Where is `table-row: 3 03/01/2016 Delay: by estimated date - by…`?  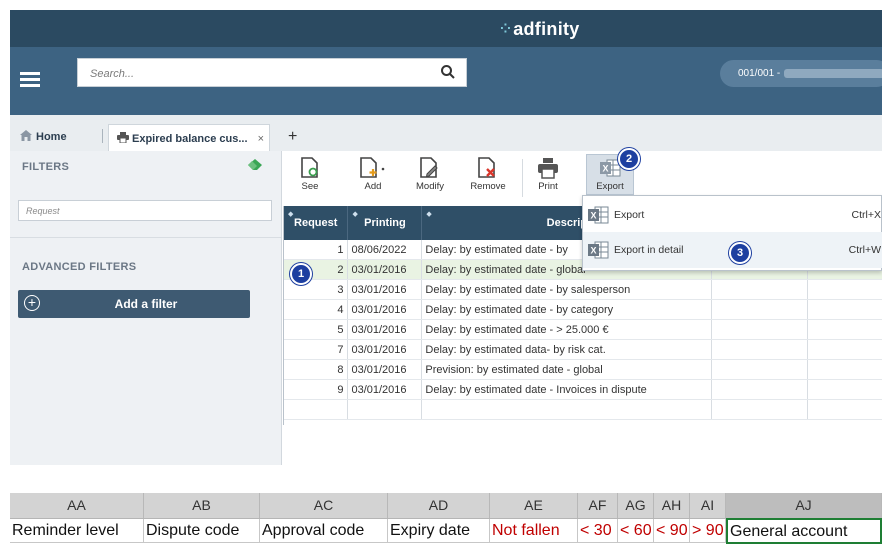 table-row: 3 03/01/2016 Delay: by estimated date - by… is located at coordinates (583, 289).